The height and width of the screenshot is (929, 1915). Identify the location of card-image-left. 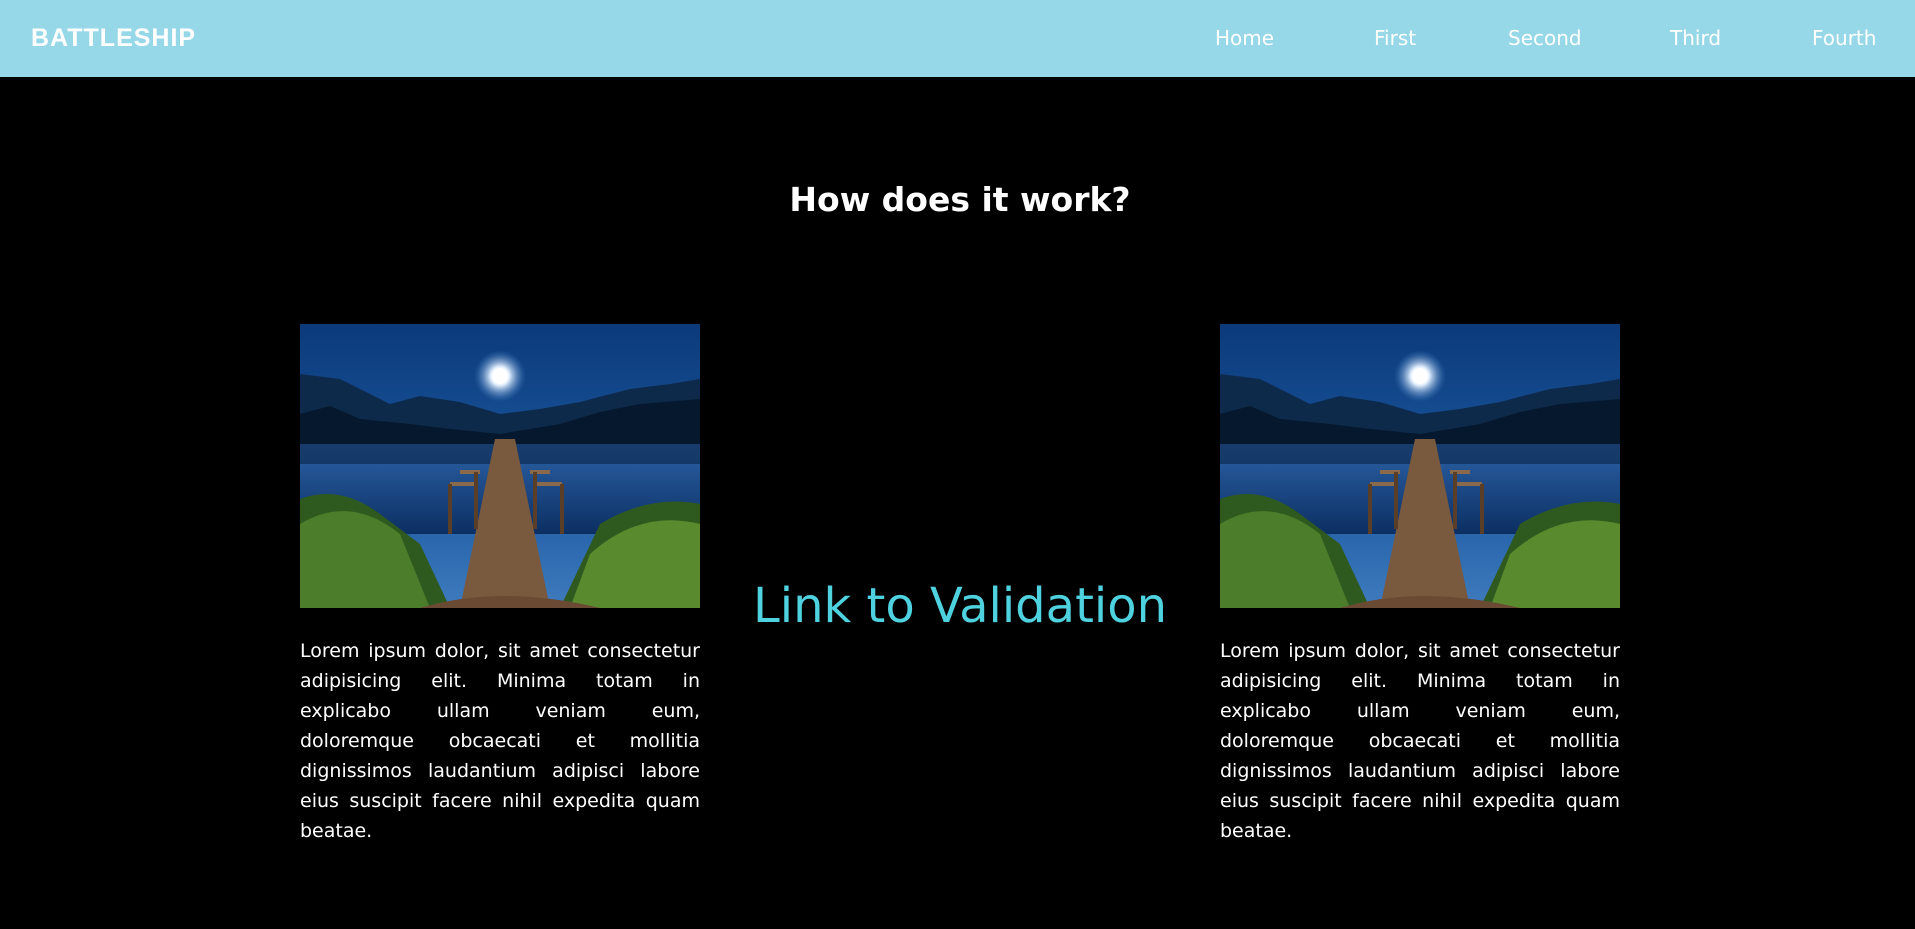
(500, 466).